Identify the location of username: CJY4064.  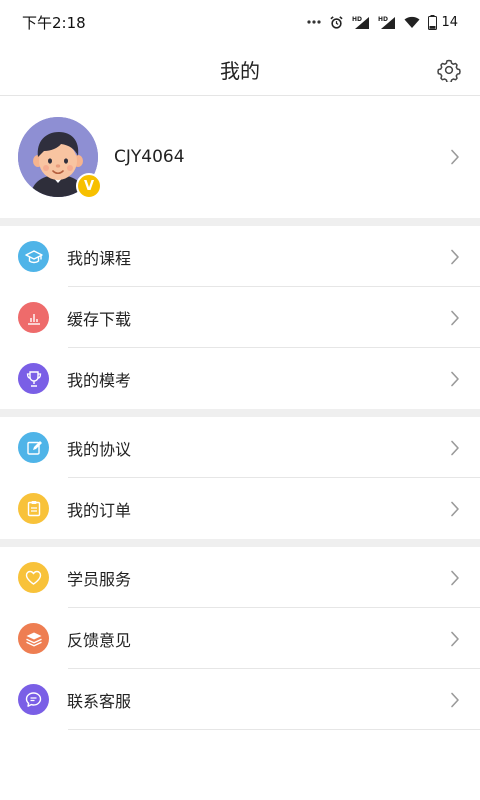
(149, 157).